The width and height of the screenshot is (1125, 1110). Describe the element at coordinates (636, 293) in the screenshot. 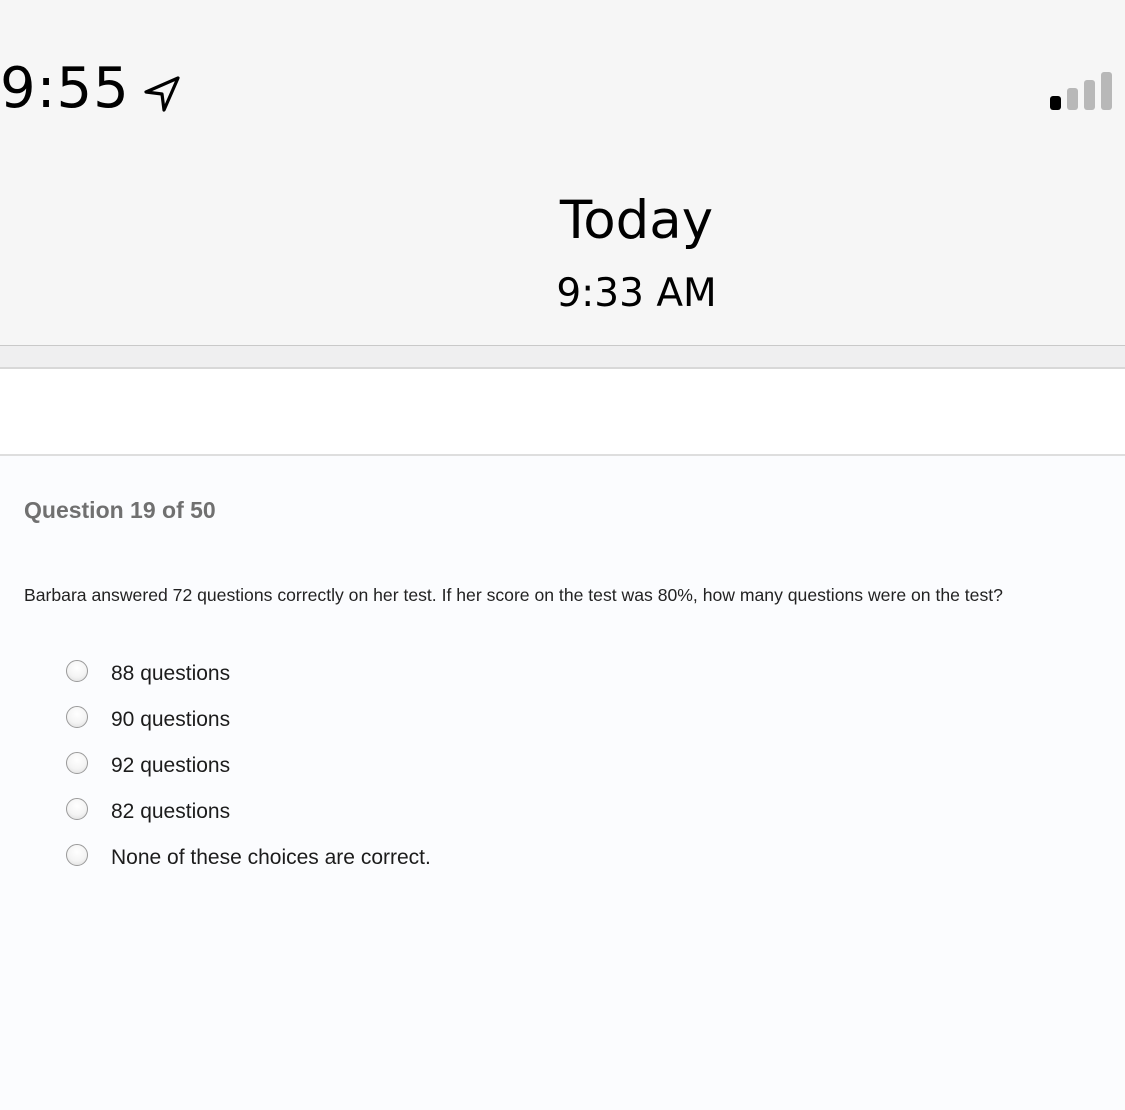

I see `header-timestamp: 9:33 AM` at that location.